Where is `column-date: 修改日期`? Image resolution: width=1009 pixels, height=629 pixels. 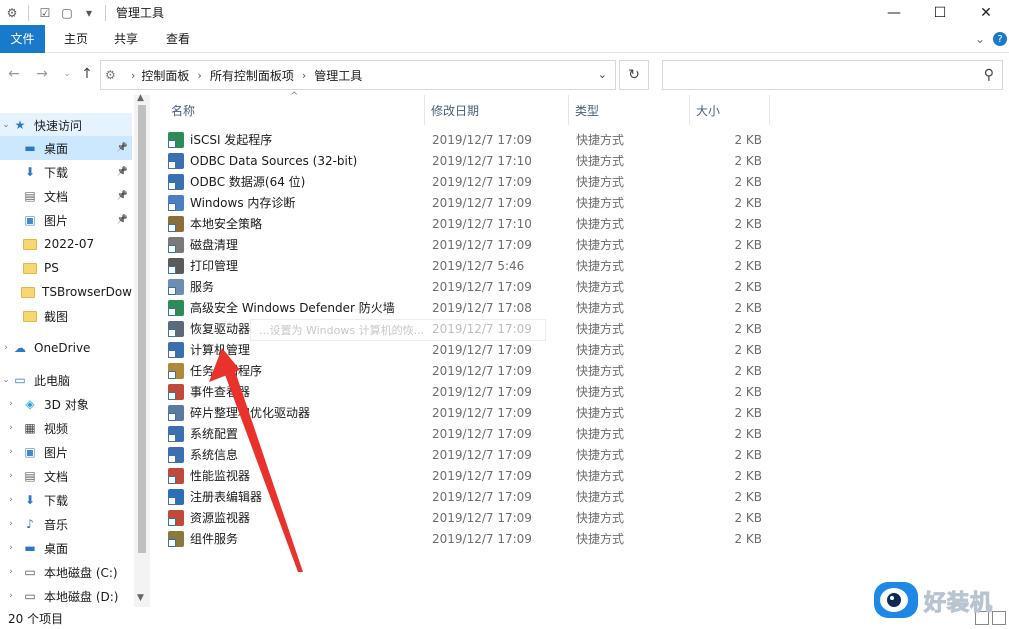 column-date: 修改日期 is located at coordinates (497, 110).